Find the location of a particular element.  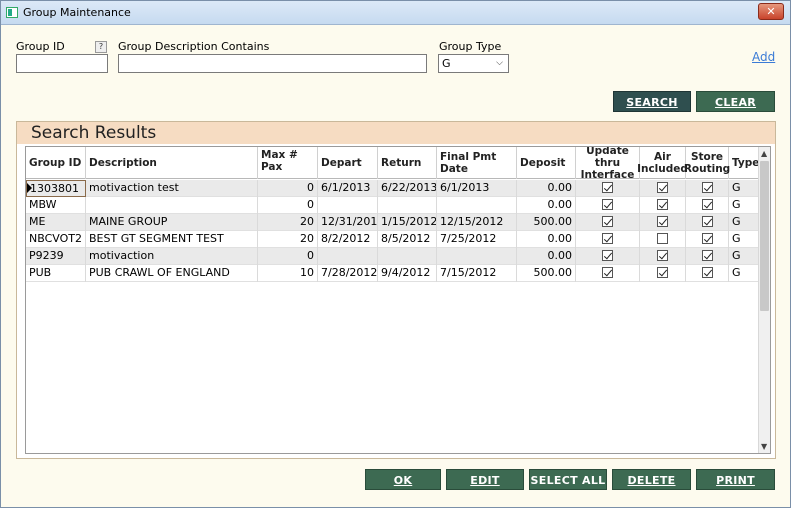

search-button: SEARCH is located at coordinates (652, 101).